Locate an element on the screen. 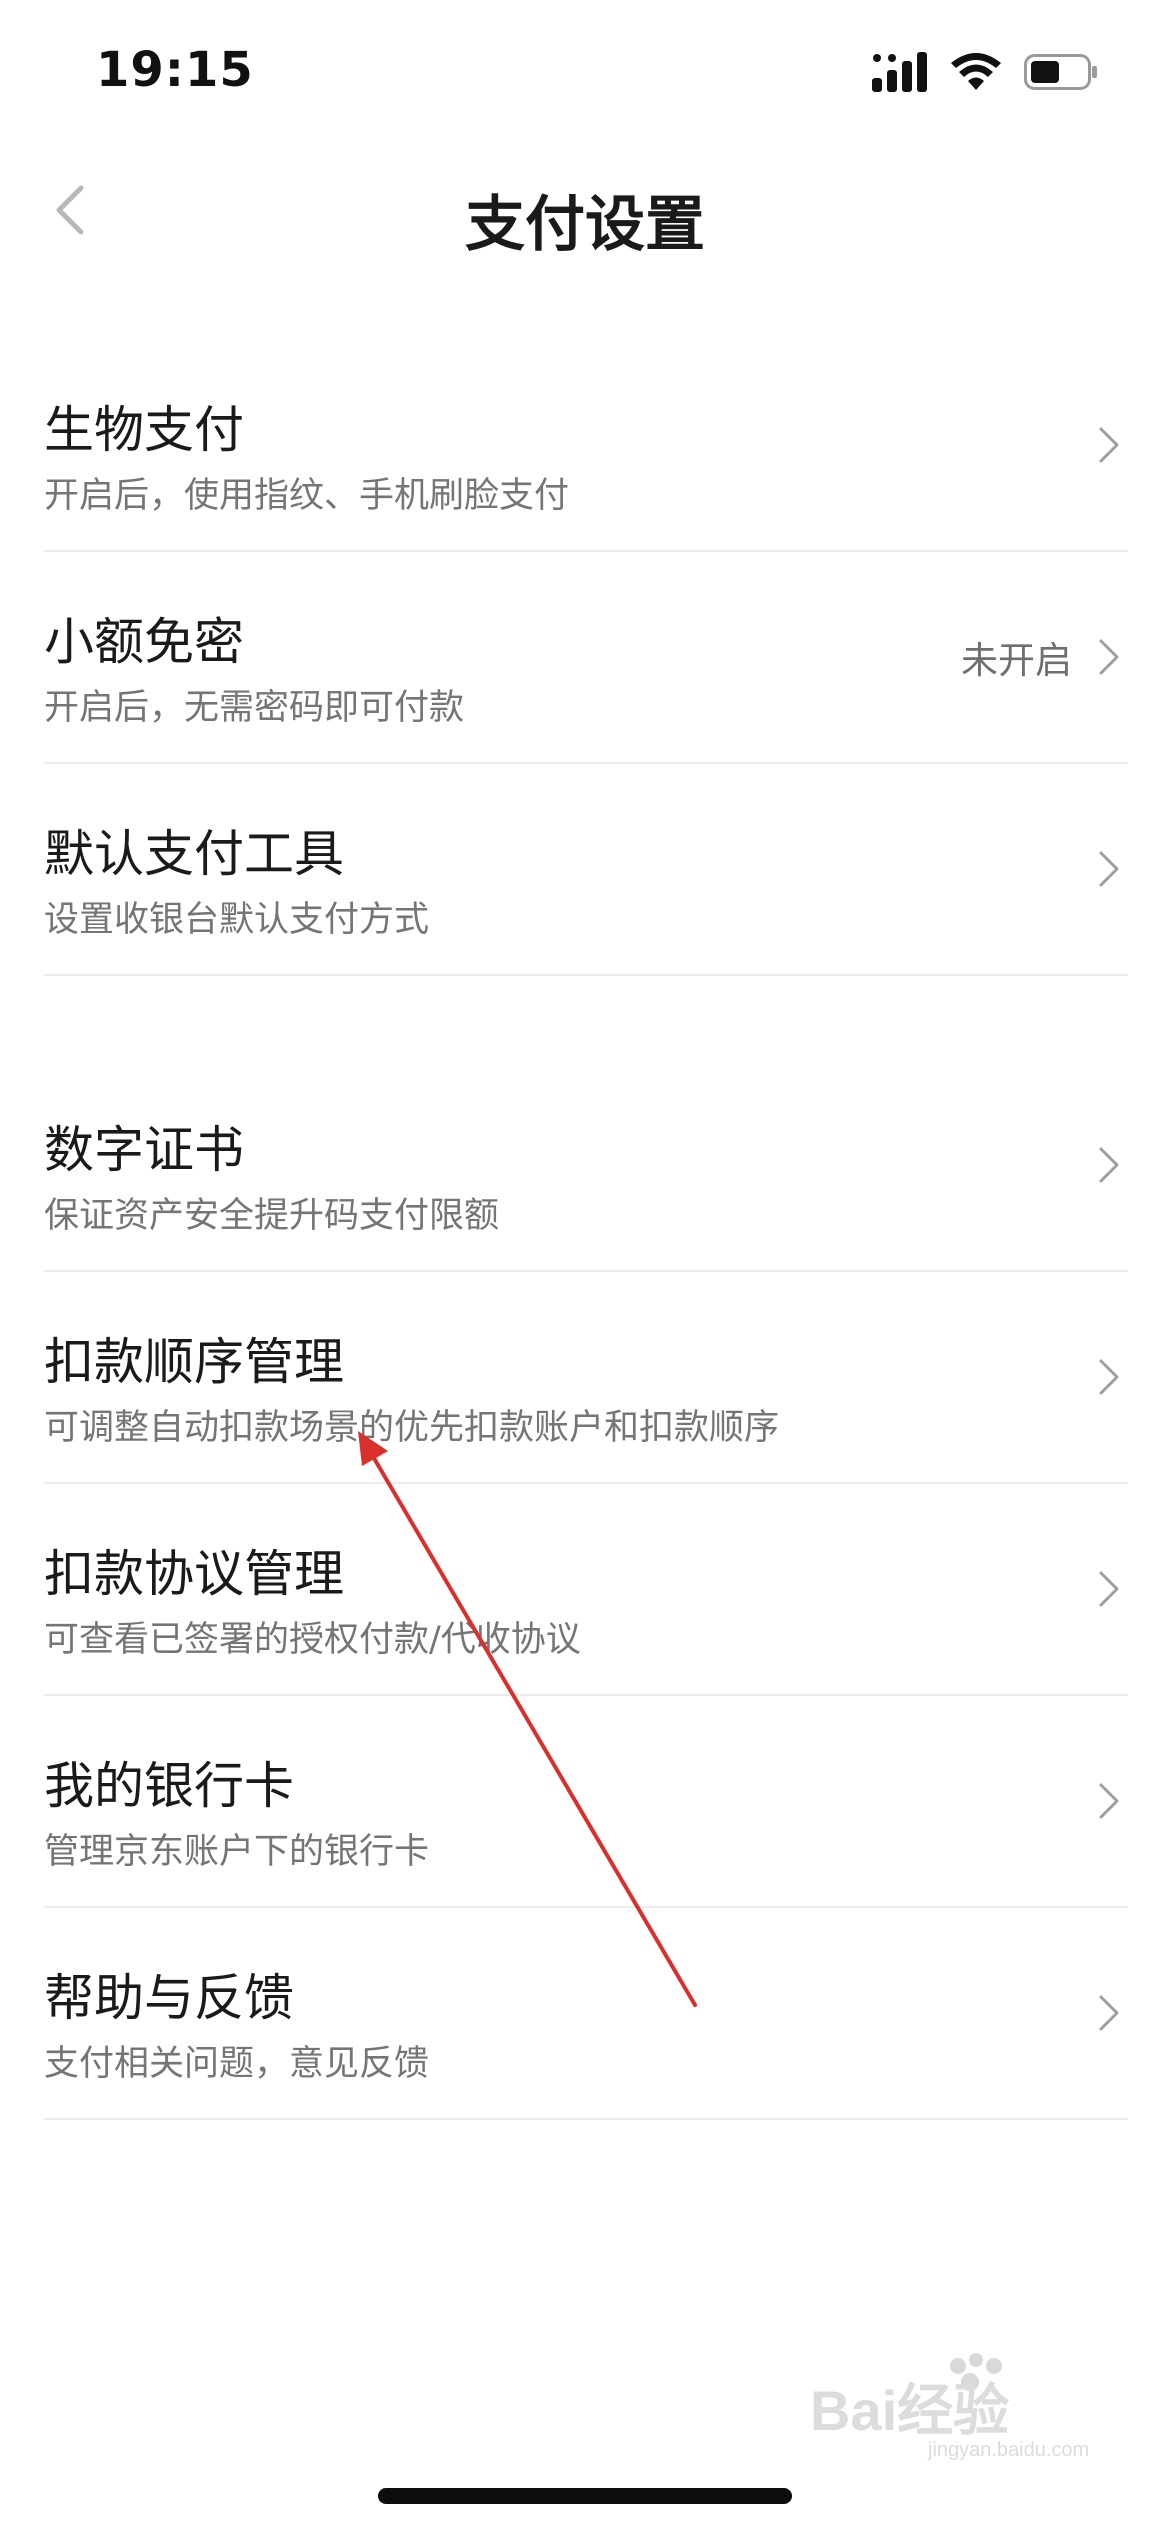 Image resolution: width=1170 pixels, height=2532 pixels. row-subtitle: 可调整自动扣款场景的优先扣款账户和扣款顺序 is located at coordinates (412, 1428).